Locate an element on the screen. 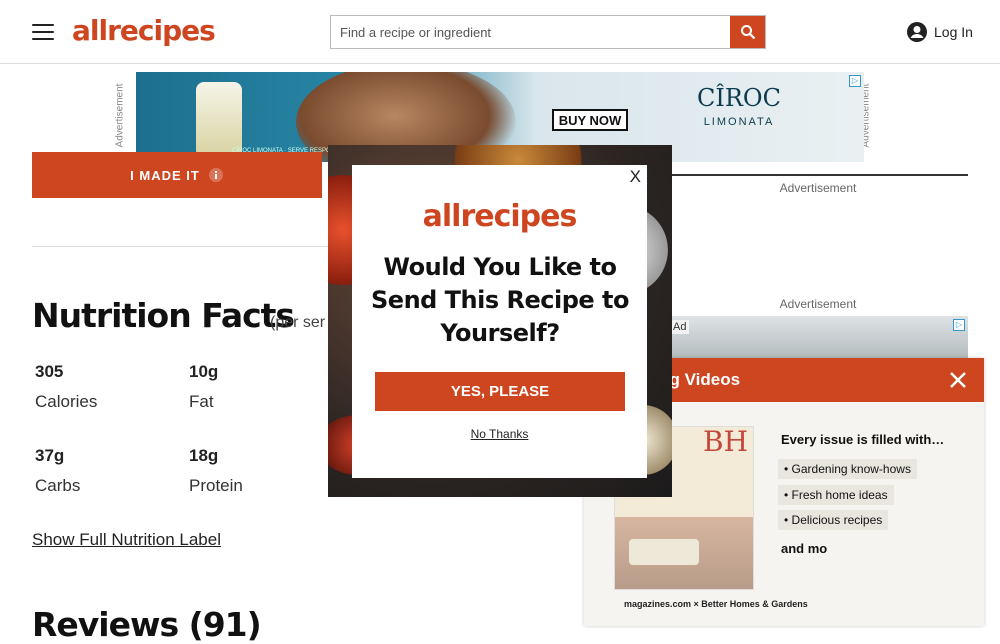 Image resolution: width=1000 pixels, height=644 pixels. ad-flavor-text: LIMONATA is located at coordinates (739, 122).